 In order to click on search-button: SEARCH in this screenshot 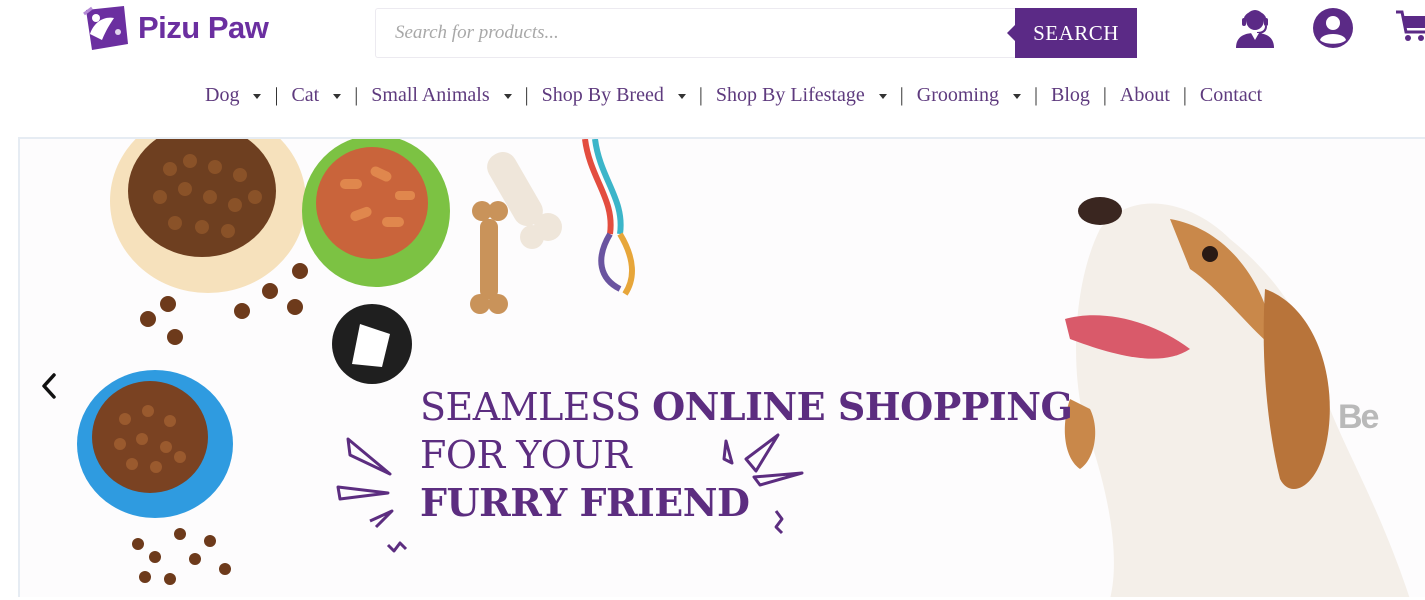, I will do `click(1072, 33)`.